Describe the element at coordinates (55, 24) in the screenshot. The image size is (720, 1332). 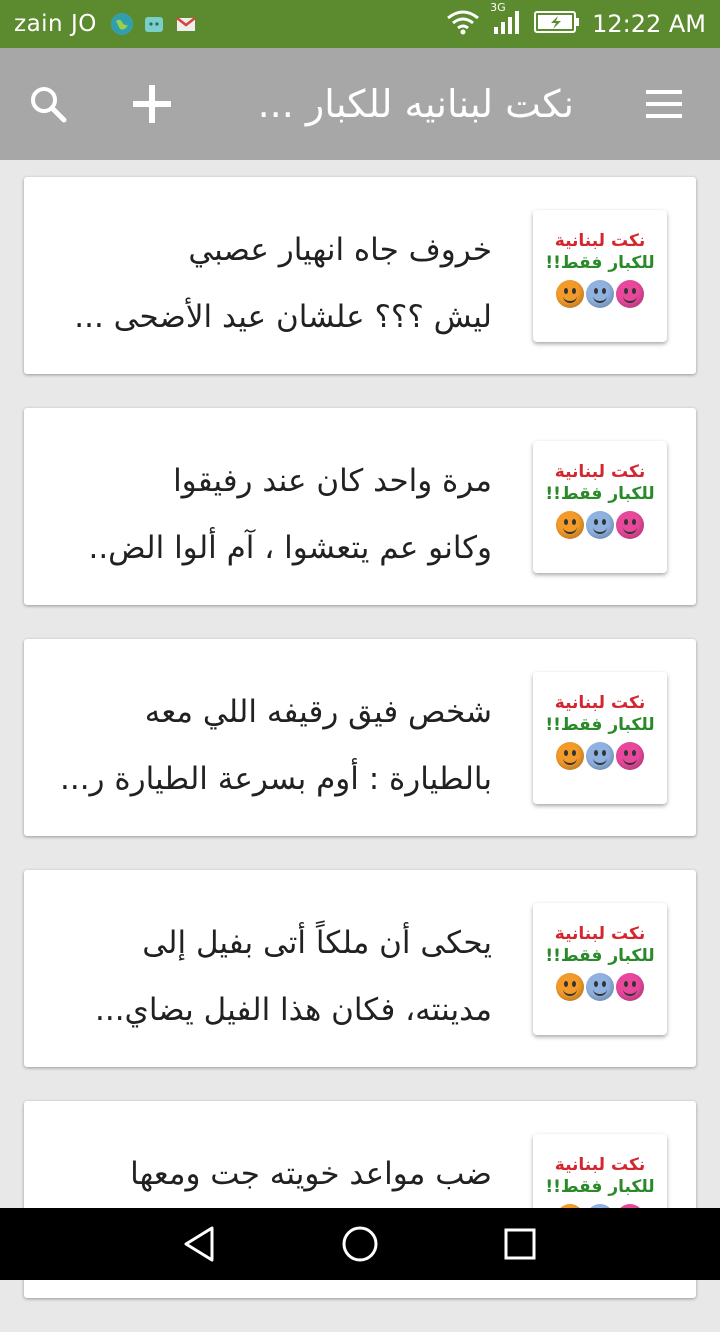
I see `carrier-name: zain JO` at that location.